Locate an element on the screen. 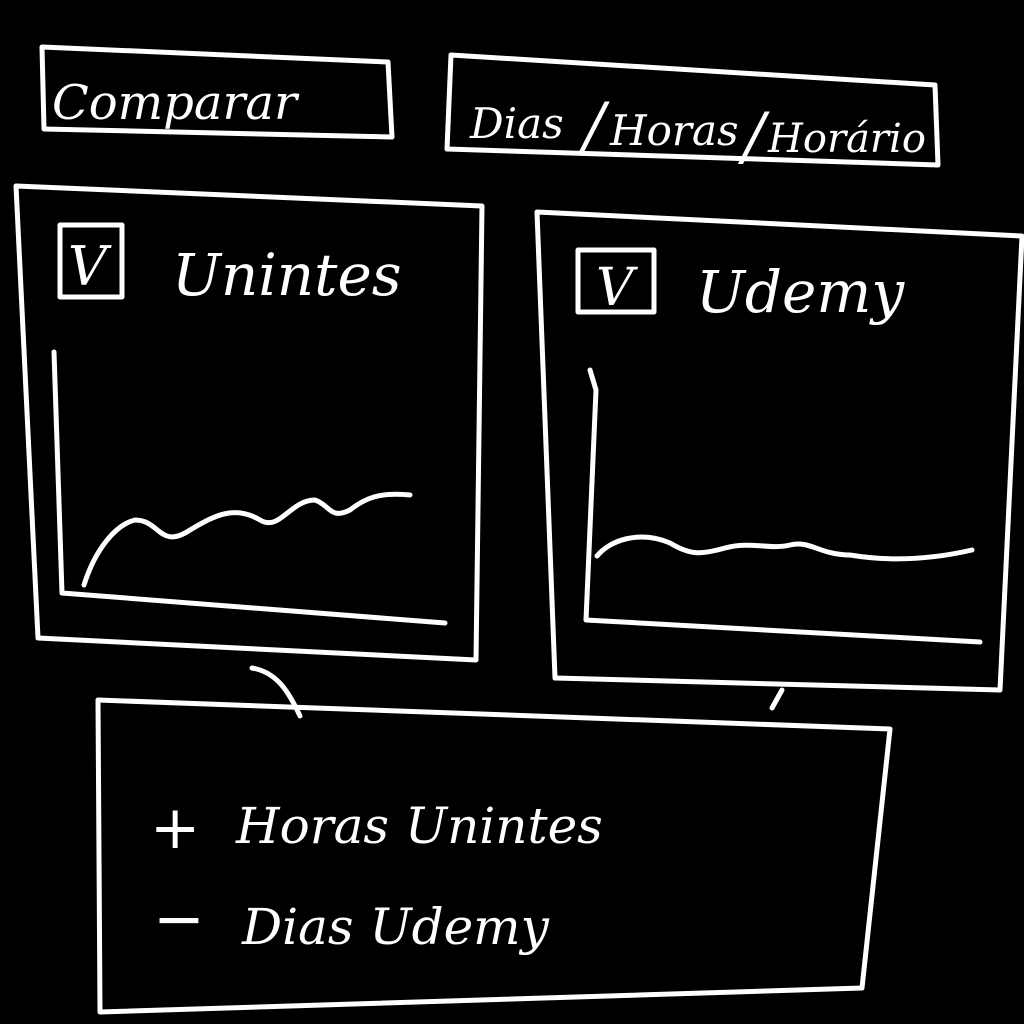  svg-text: Horas is located at coordinates (674, 130).